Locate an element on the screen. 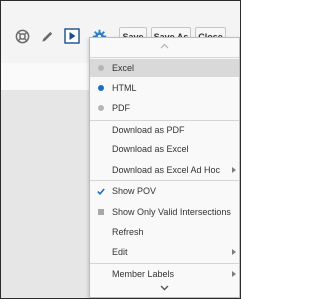 The height and width of the screenshot is (299, 320). menu-item-download-excel: Download as Excel is located at coordinates (164, 149).